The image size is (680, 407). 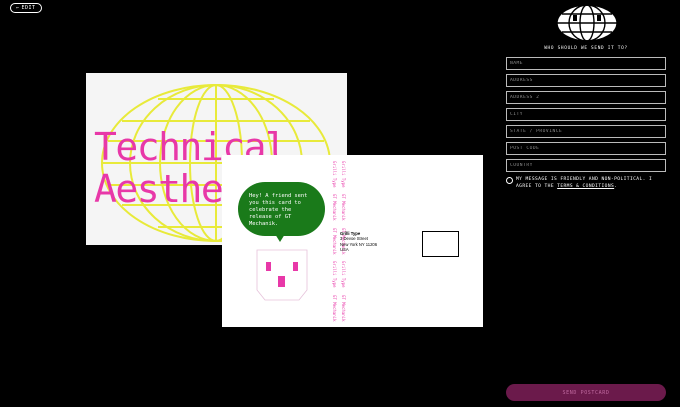 I want to click on terms-link: TERMS & CONDITIONS, so click(x=585, y=186).